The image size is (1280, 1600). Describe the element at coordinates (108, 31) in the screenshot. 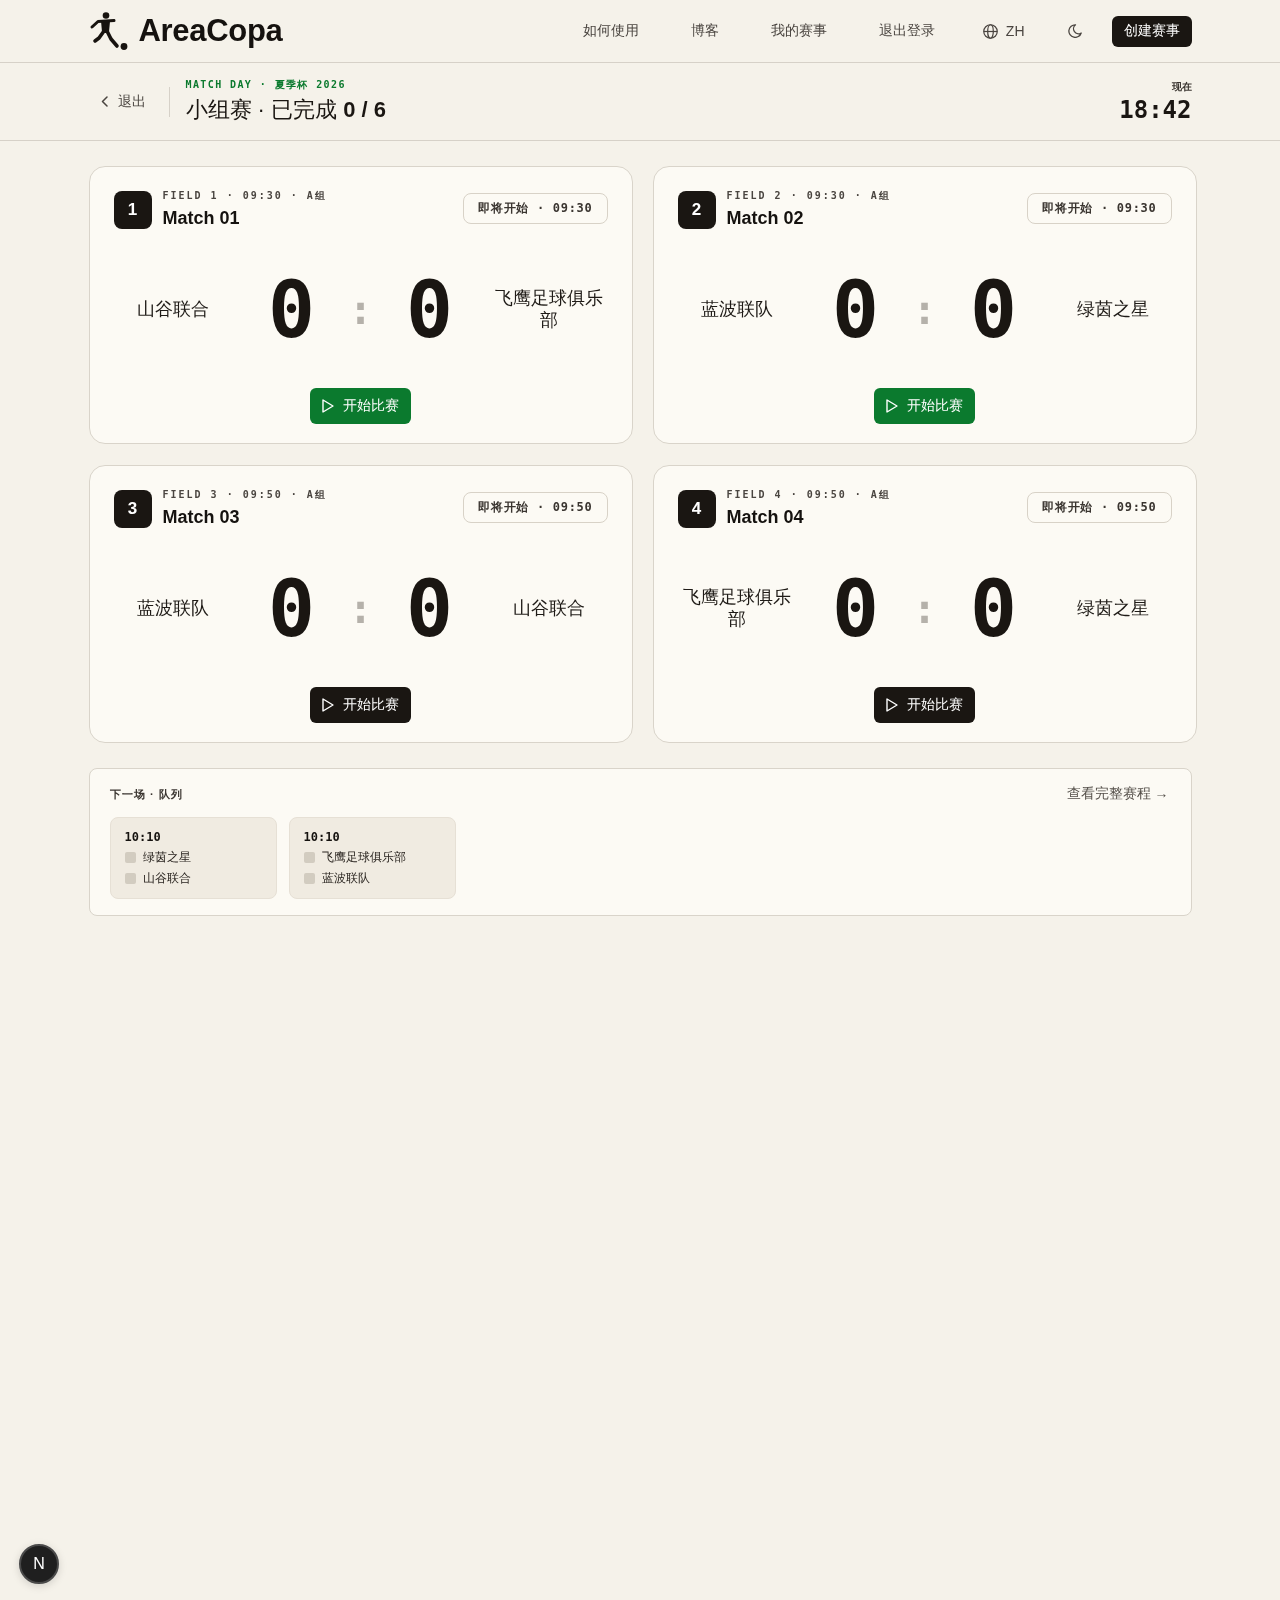

I see `soccer-player-icon` at that location.